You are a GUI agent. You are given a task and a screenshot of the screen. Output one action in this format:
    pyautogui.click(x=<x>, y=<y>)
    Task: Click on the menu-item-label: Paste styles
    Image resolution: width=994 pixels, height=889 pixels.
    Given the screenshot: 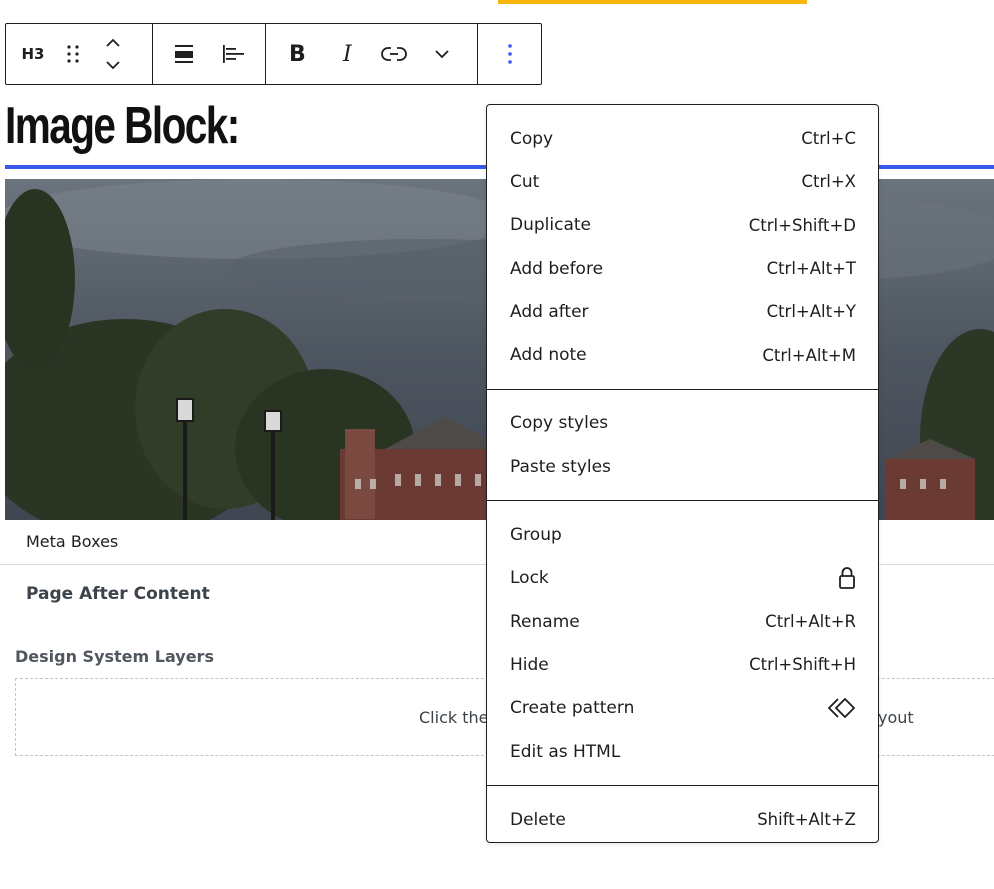 What is the action you would take?
    pyautogui.click(x=560, y=466)
    